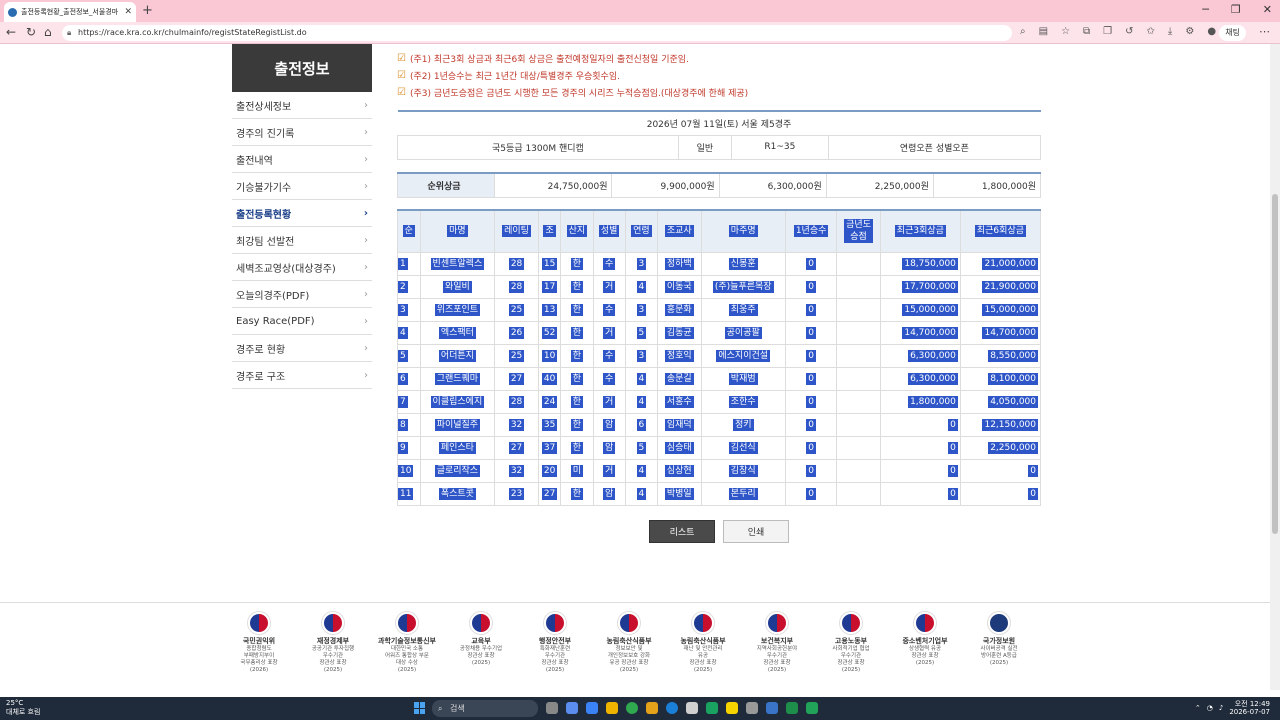 The height and width of the screenshot is (720, 1280). Describe the element at coordinates (31, 32) in the screenshot. I see `refresh-icon: ↻` at that location.